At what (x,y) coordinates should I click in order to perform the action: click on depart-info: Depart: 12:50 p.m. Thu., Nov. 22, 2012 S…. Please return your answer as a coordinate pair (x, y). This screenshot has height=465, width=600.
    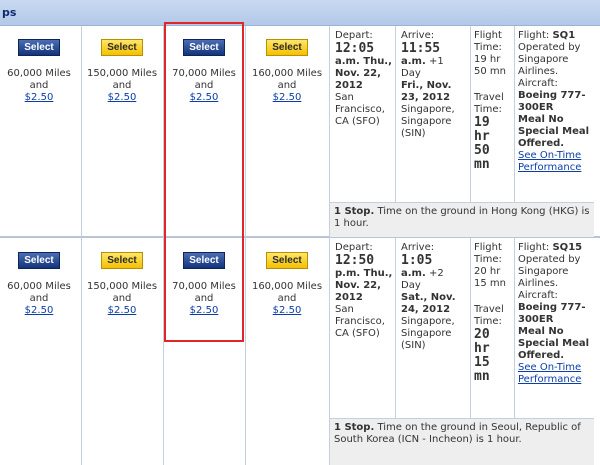
    Looking at the image, I should click on (364, 291).